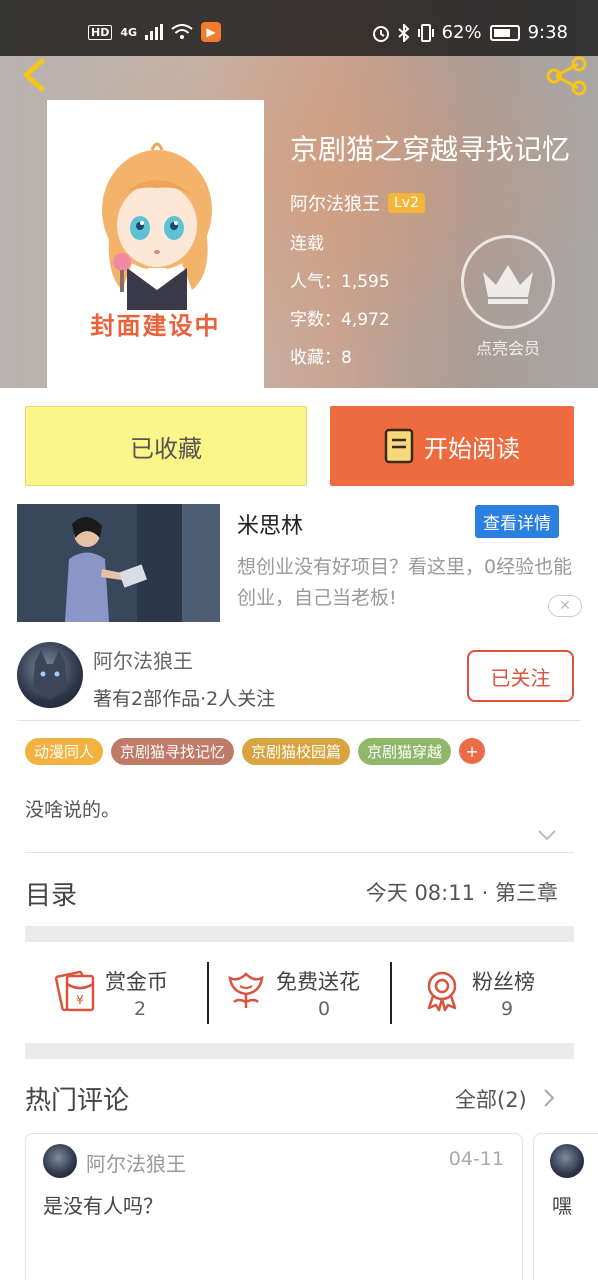 The image size is (598, 1280). What do you see at coordinates (462, 892) in the screenshot?
I see `toc-latest-chapter: 今天 08:11 · 第三章` at bounding box center [462, 892].